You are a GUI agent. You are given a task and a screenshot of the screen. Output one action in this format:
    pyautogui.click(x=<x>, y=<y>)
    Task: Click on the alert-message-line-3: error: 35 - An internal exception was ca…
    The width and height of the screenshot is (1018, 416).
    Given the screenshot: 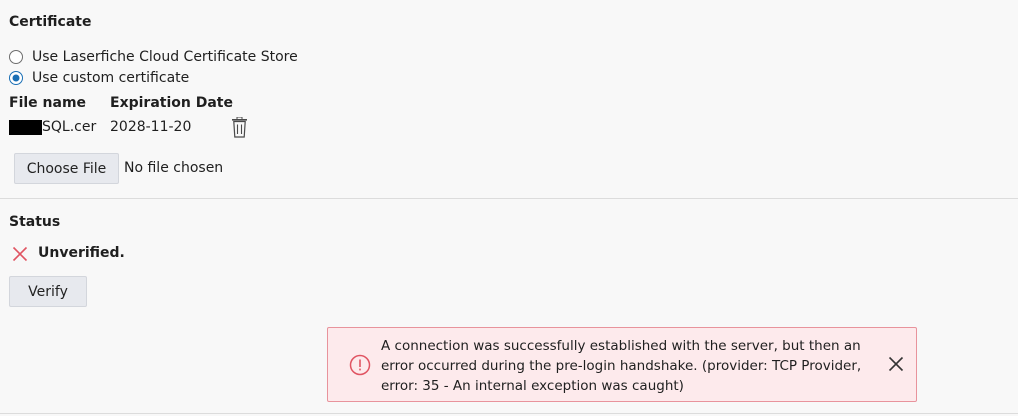 What is the action you would take?
    pyautogui.click(x=532, y=386)
    